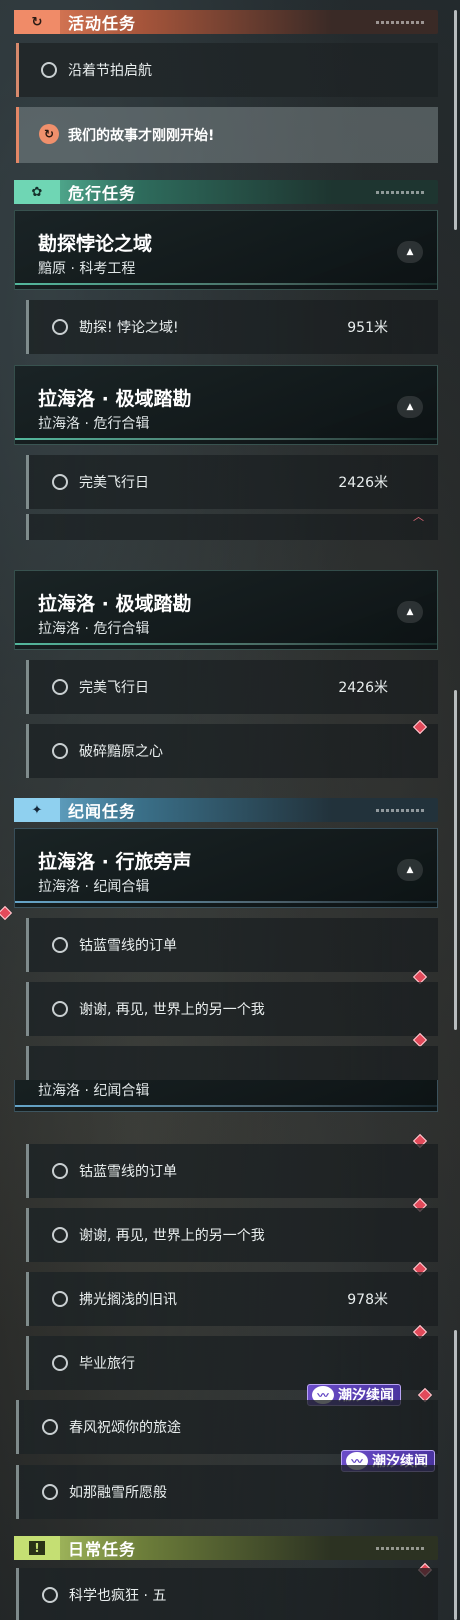  I want to click on quest-label: 春风祝颂你的旅途, so click(125, 1428).